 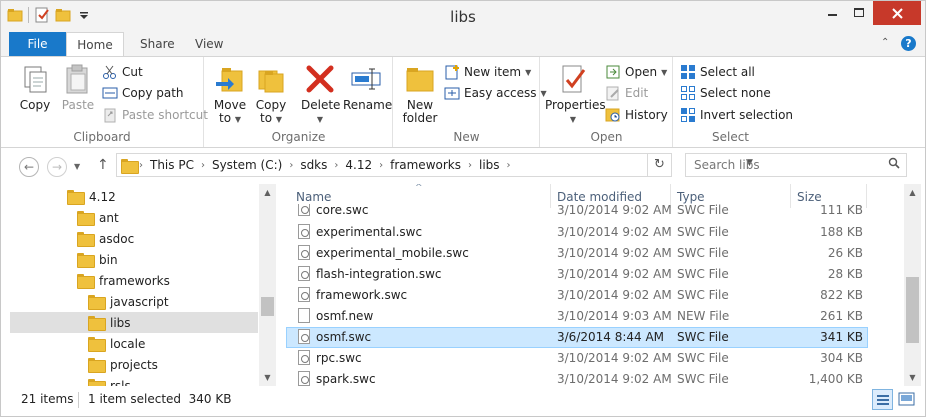 I want to click on maximize-button, so click(x=859, y=13).